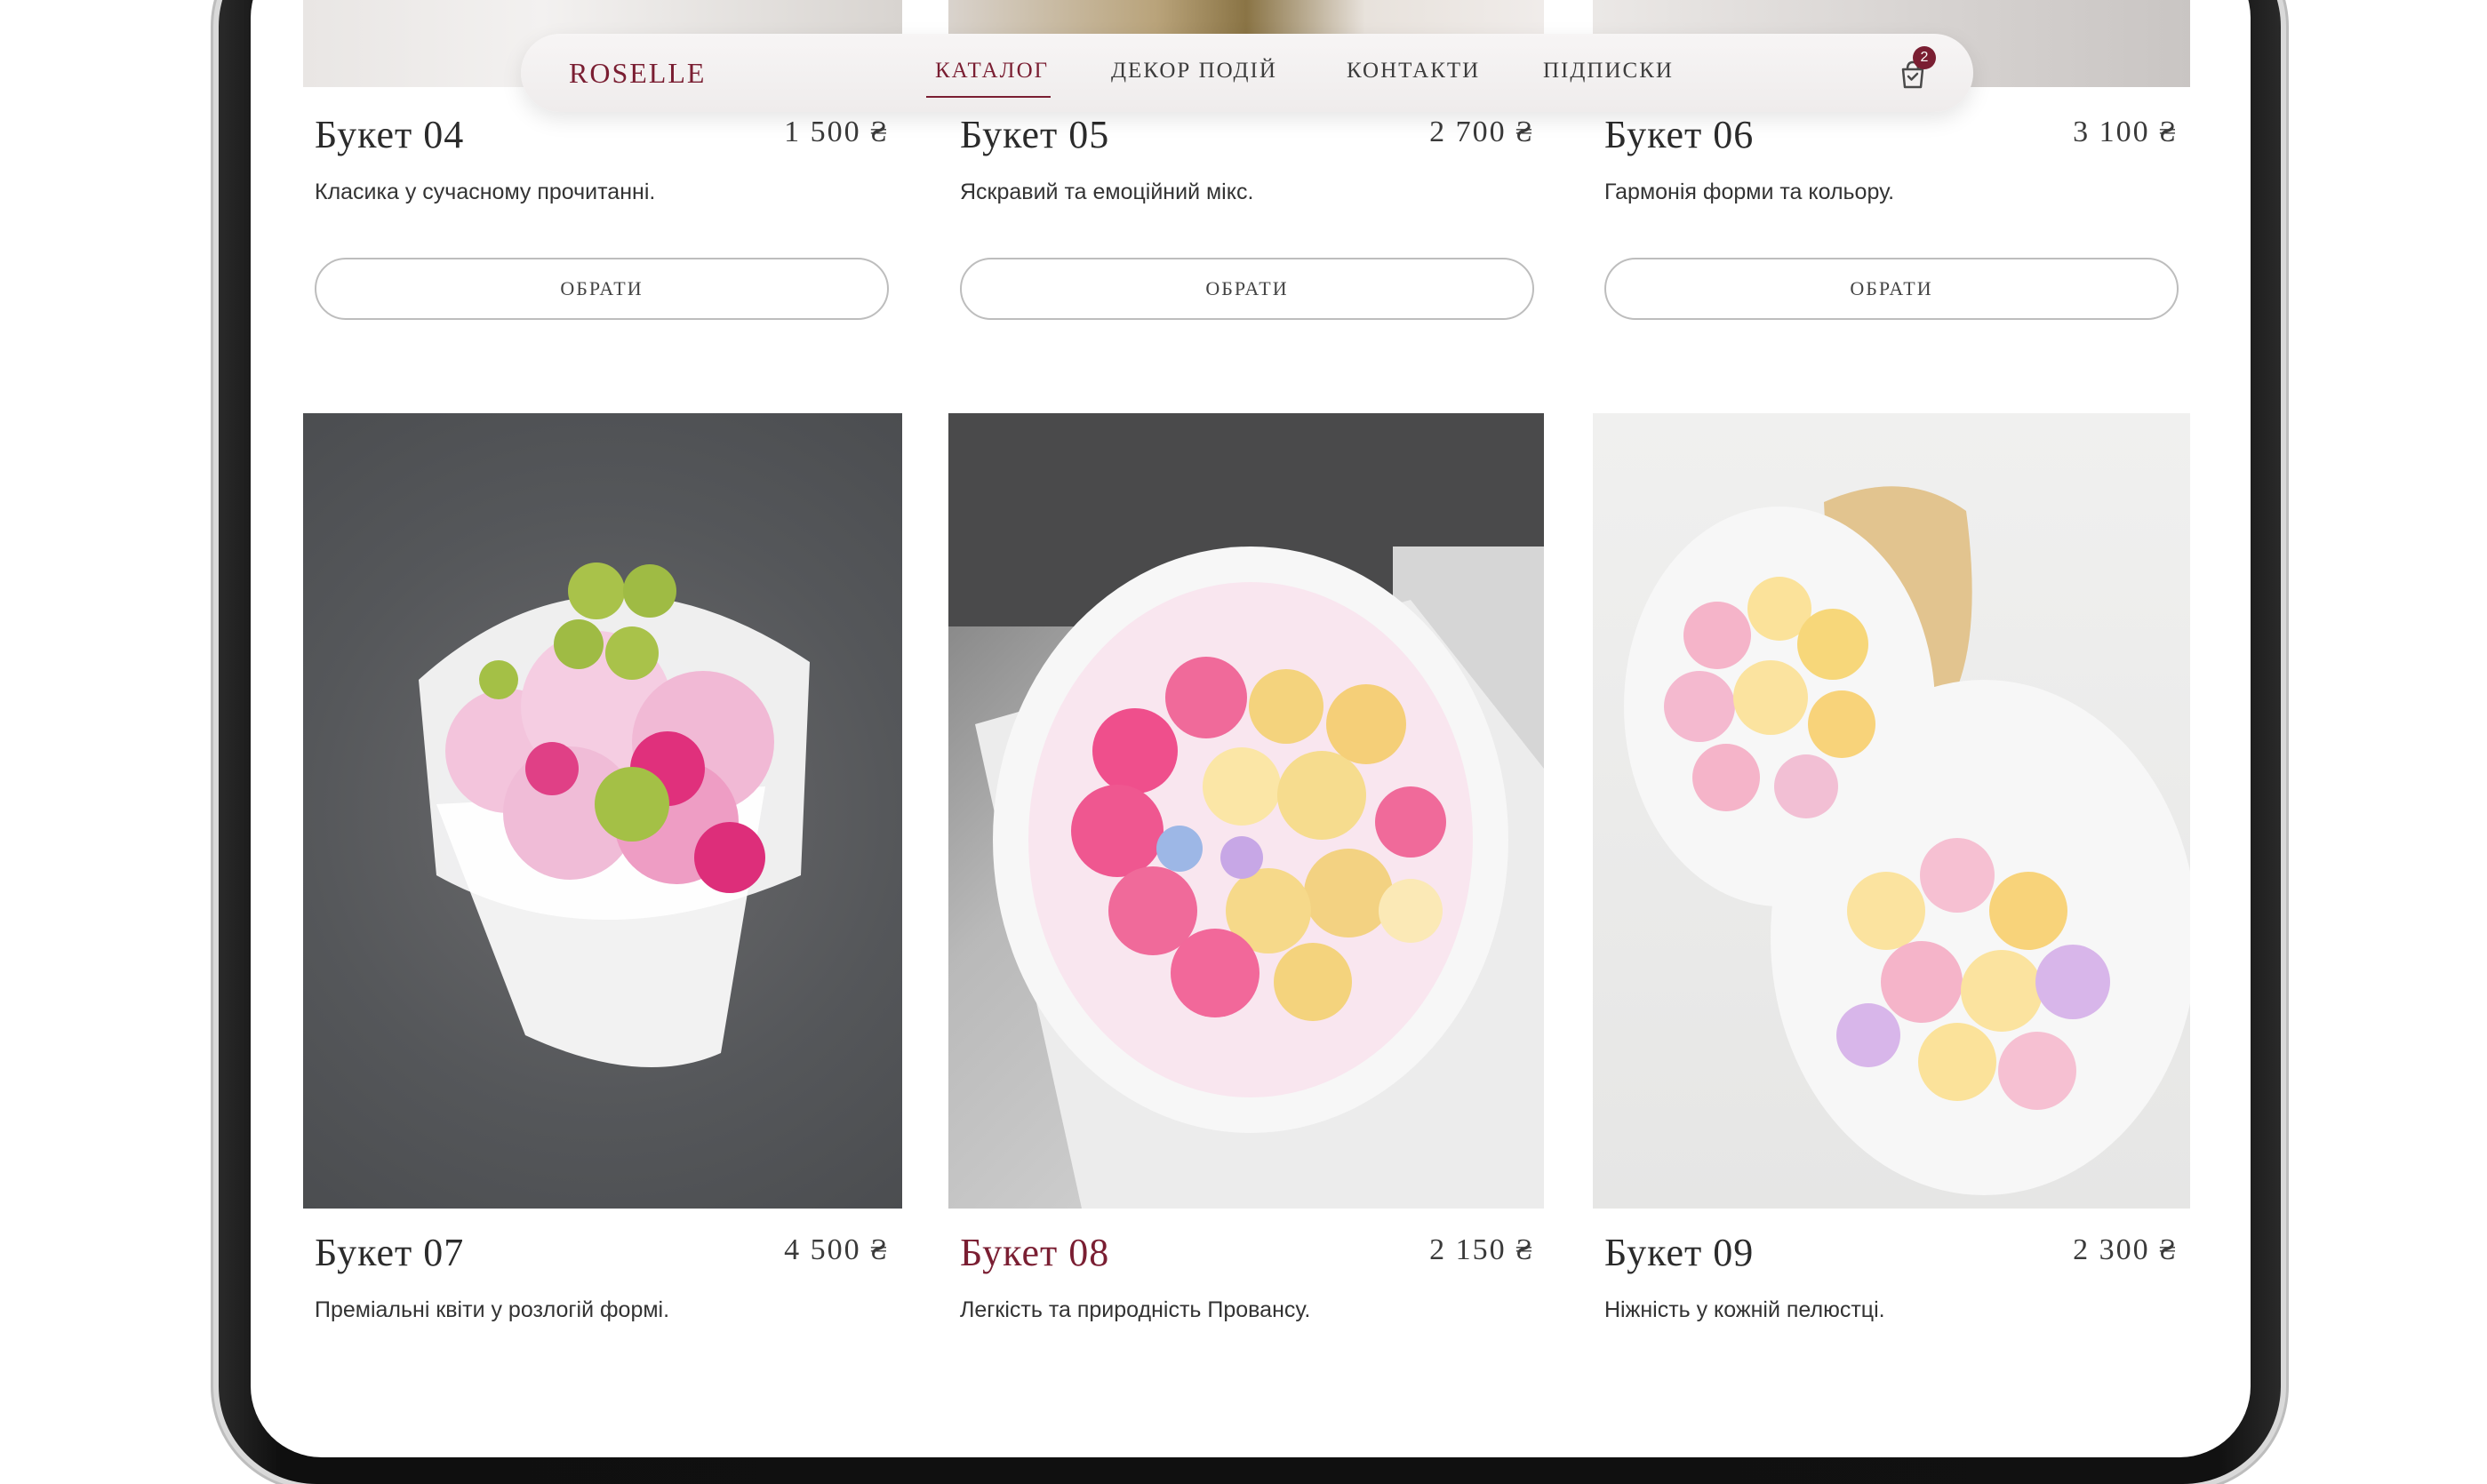 This screenshot has height=1484, width=2487. Describe the element at coordinates (1679, 1252) in the screenshot. I see `product-title-09: Букет 09` at that location.